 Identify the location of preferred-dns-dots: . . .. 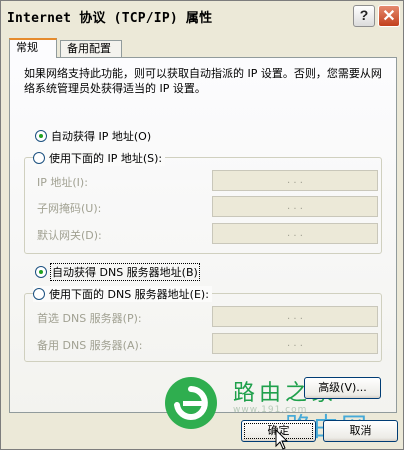
(295, 316).